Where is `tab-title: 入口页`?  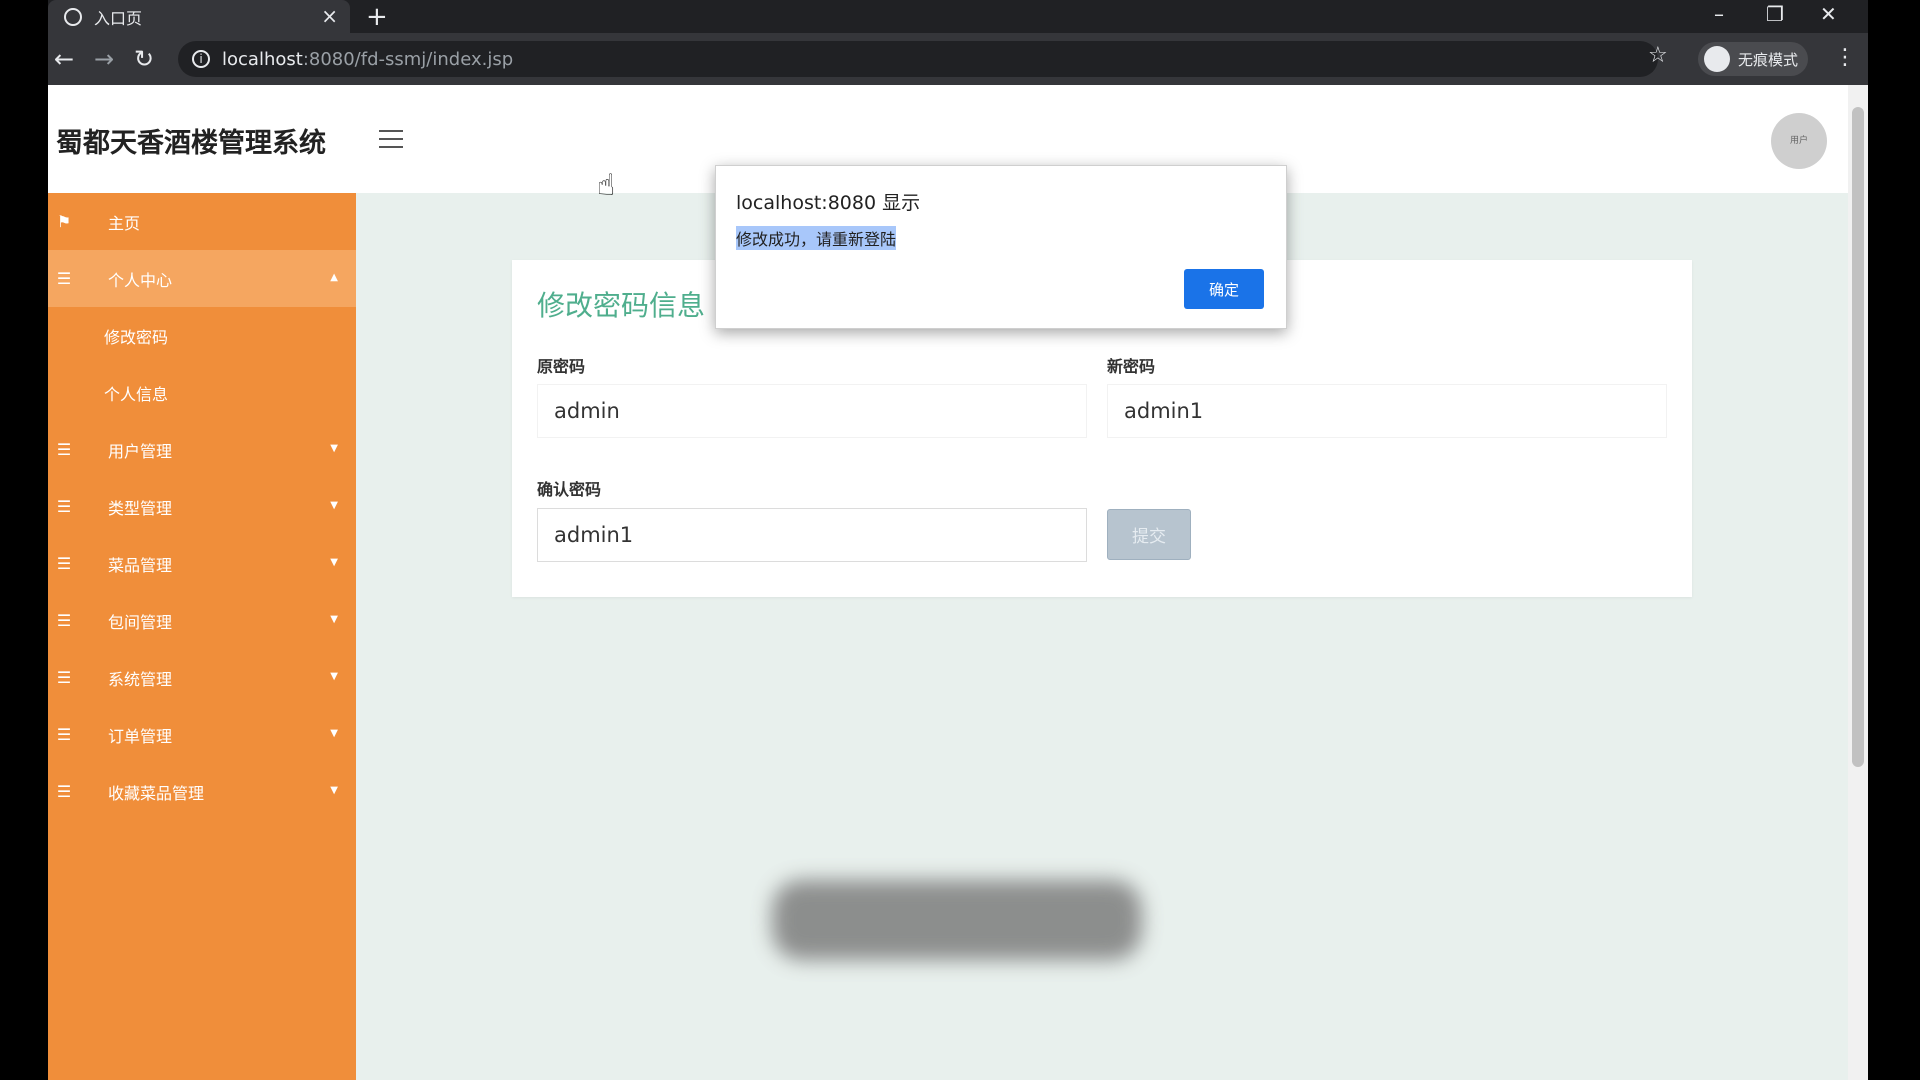
tab-title: 入口页 is located at coordinates (118, 18).